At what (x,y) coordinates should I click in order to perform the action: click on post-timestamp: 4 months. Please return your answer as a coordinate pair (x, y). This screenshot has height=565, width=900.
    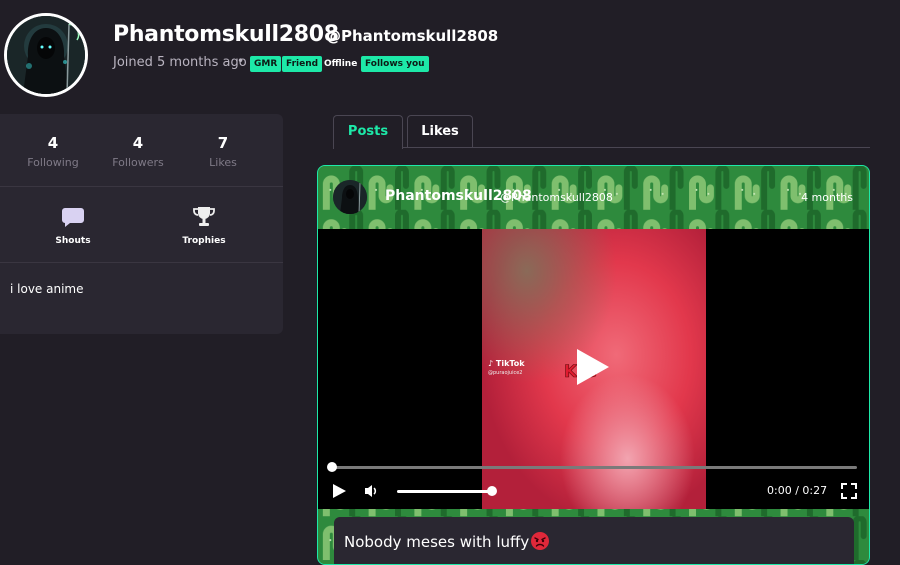
    Looking at the image, I should click on (827, 197).